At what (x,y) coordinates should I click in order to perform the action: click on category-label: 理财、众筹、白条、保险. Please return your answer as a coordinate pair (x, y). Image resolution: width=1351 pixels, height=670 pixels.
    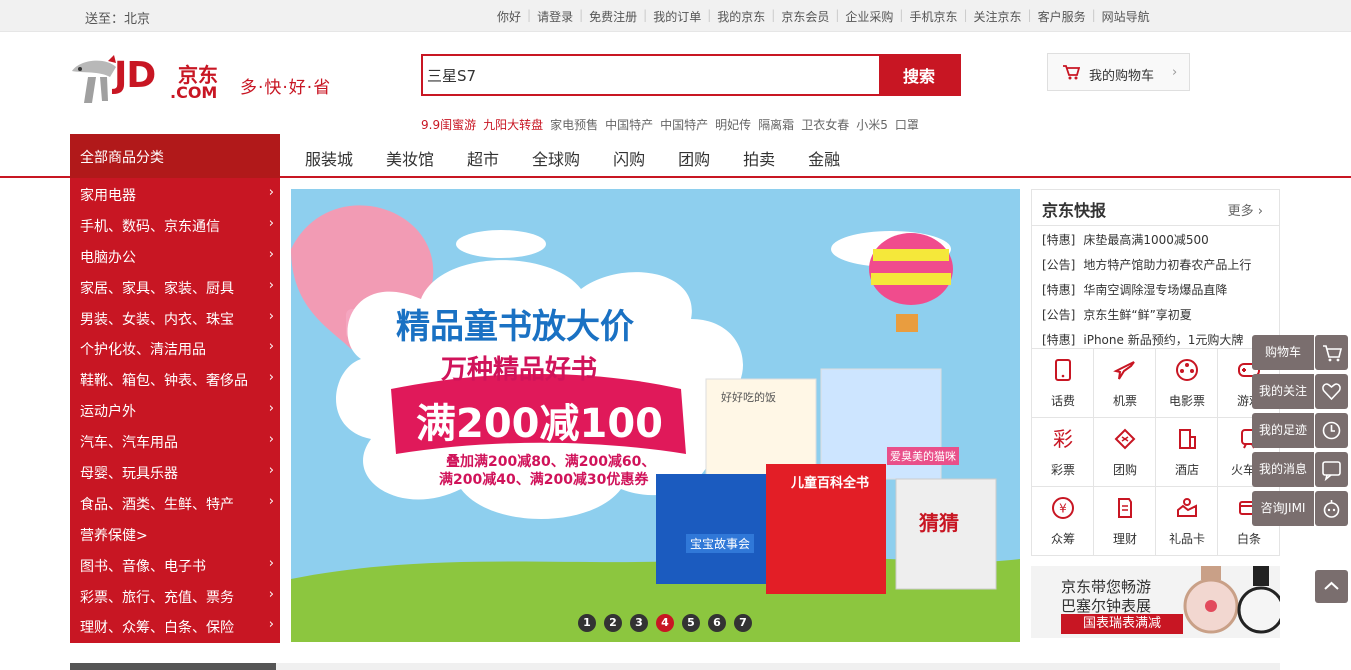
    Looking at the image, I should click on (157, 628).